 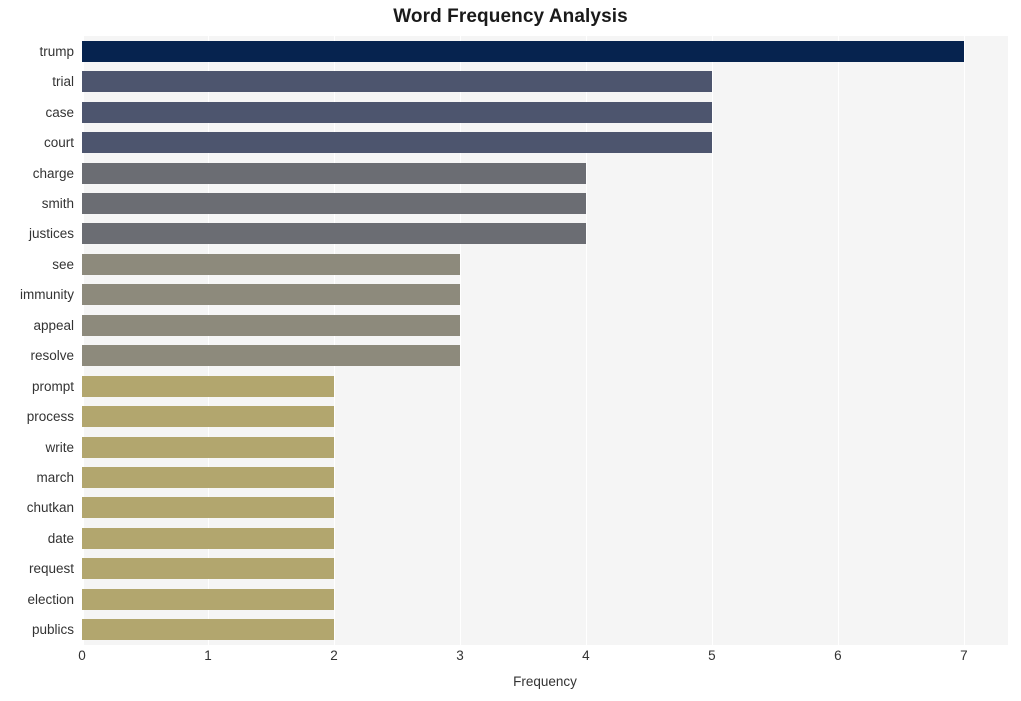 I want to click on bar-charge, so click(x=334, y=173).